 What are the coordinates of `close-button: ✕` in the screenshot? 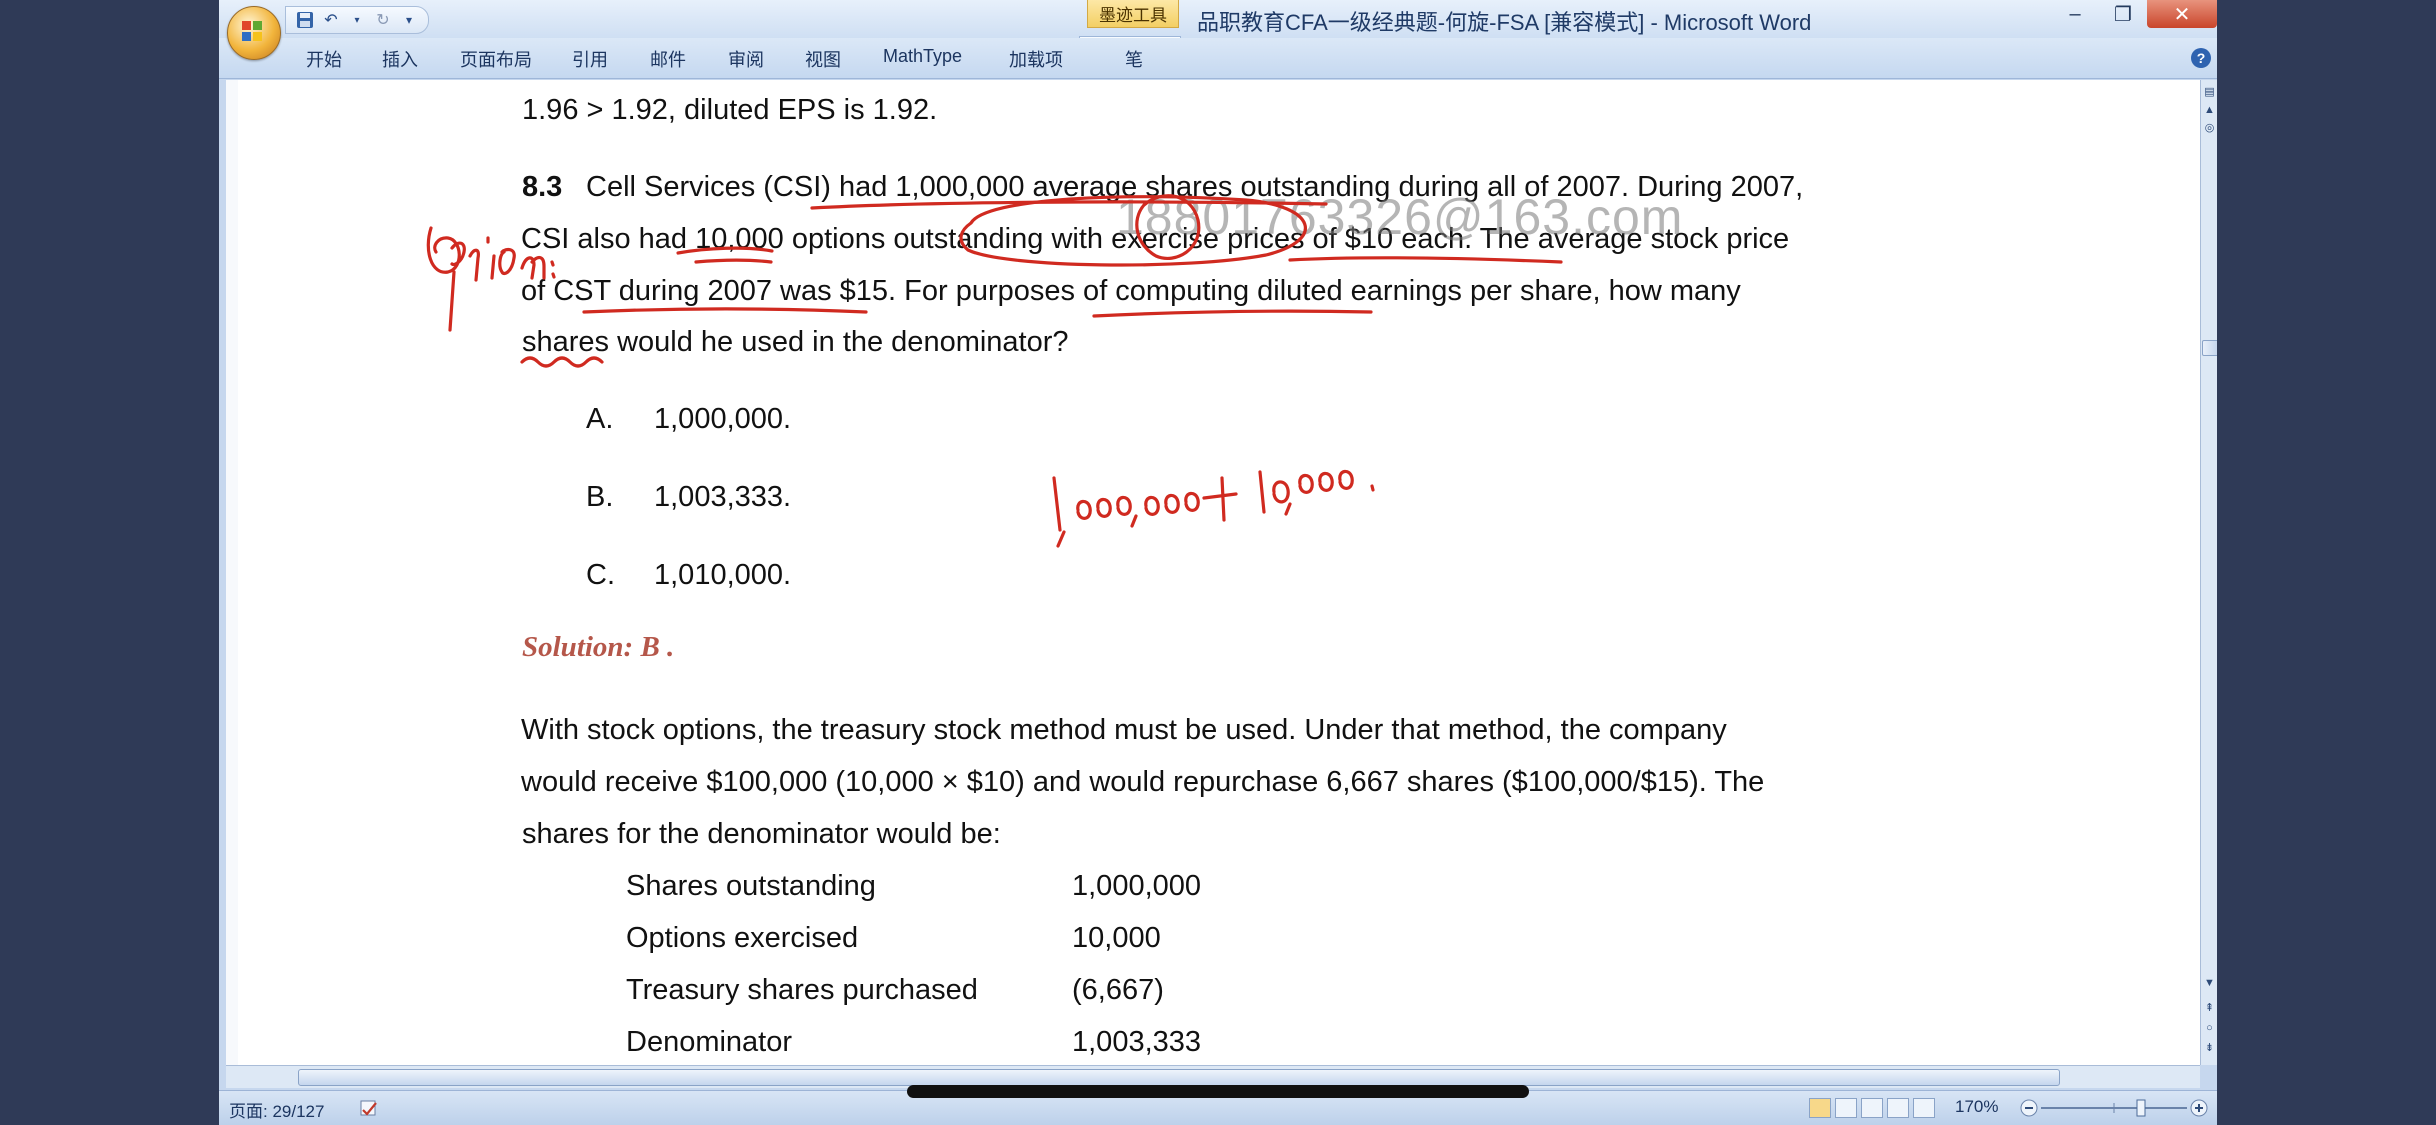 It's located at (2182, 14).